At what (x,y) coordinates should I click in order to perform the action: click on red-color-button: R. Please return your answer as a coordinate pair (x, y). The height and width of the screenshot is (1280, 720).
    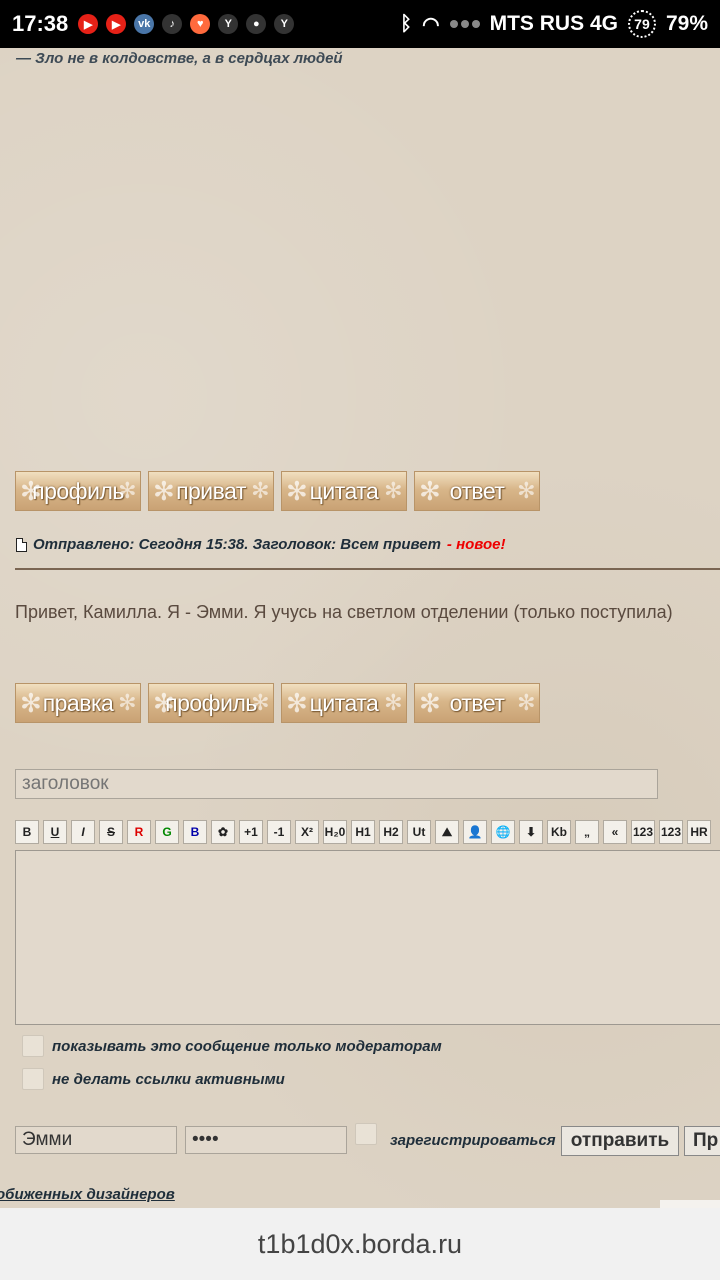
    Looking at the image, I should click on (139, 832).